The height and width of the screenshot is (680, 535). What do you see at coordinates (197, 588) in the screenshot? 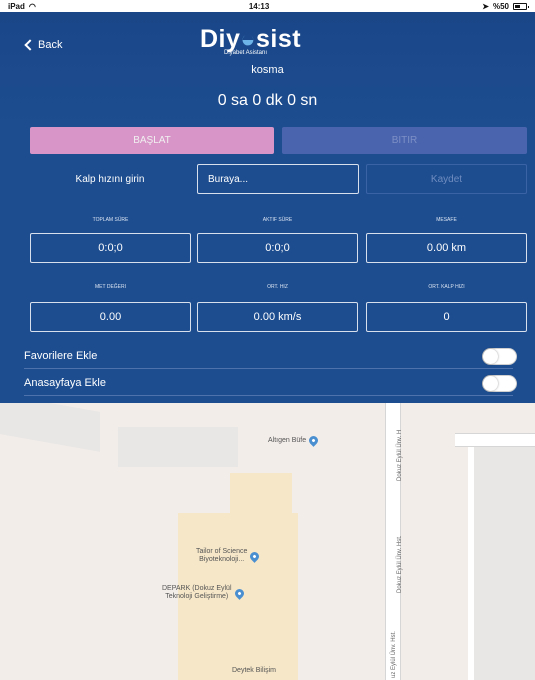
I see `poi-label: DEPARK (Dokuz Eylül` at bounding box center [197, 588].